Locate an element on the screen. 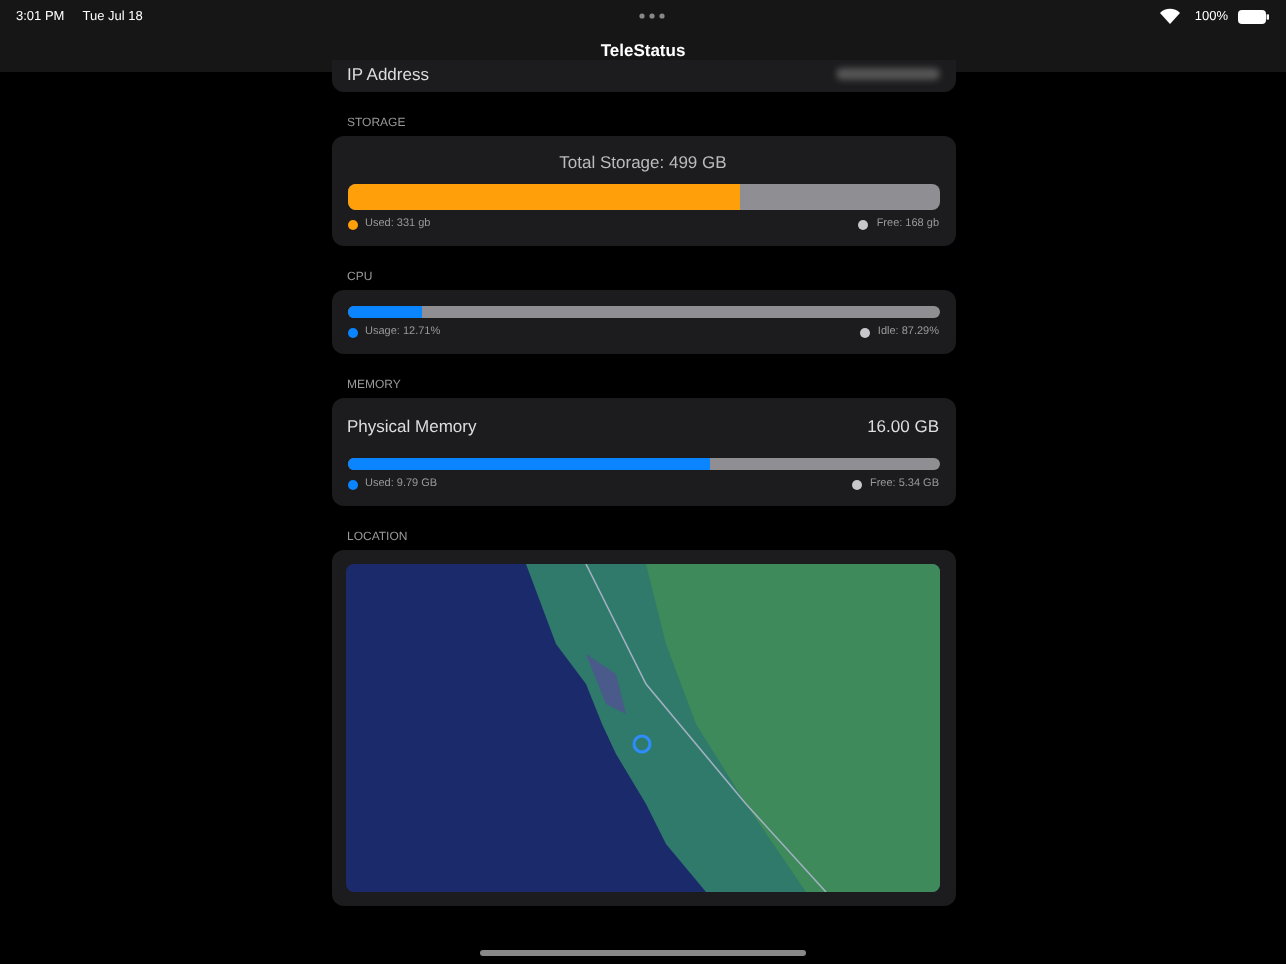 The image size is (1286, 964). multitask-dots-icon is located at coordinates (651, 16).